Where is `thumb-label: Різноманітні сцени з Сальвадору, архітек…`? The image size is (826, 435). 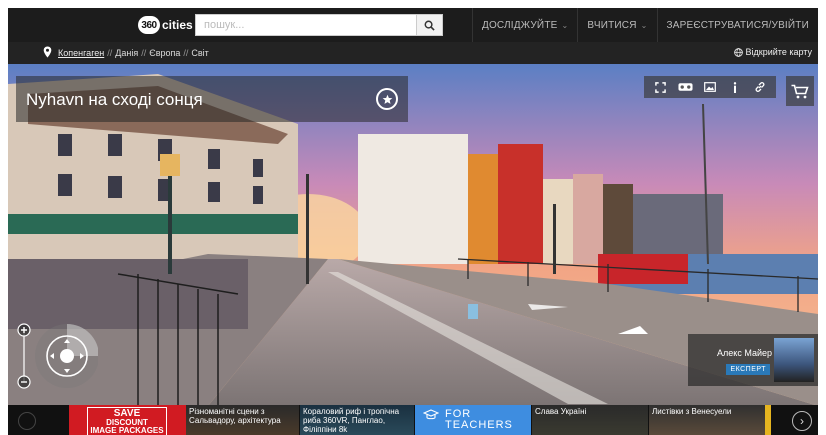 thumb-label: Різноманітні сцени з Сальвадору, архітек… is located at coordinates (235, 416).